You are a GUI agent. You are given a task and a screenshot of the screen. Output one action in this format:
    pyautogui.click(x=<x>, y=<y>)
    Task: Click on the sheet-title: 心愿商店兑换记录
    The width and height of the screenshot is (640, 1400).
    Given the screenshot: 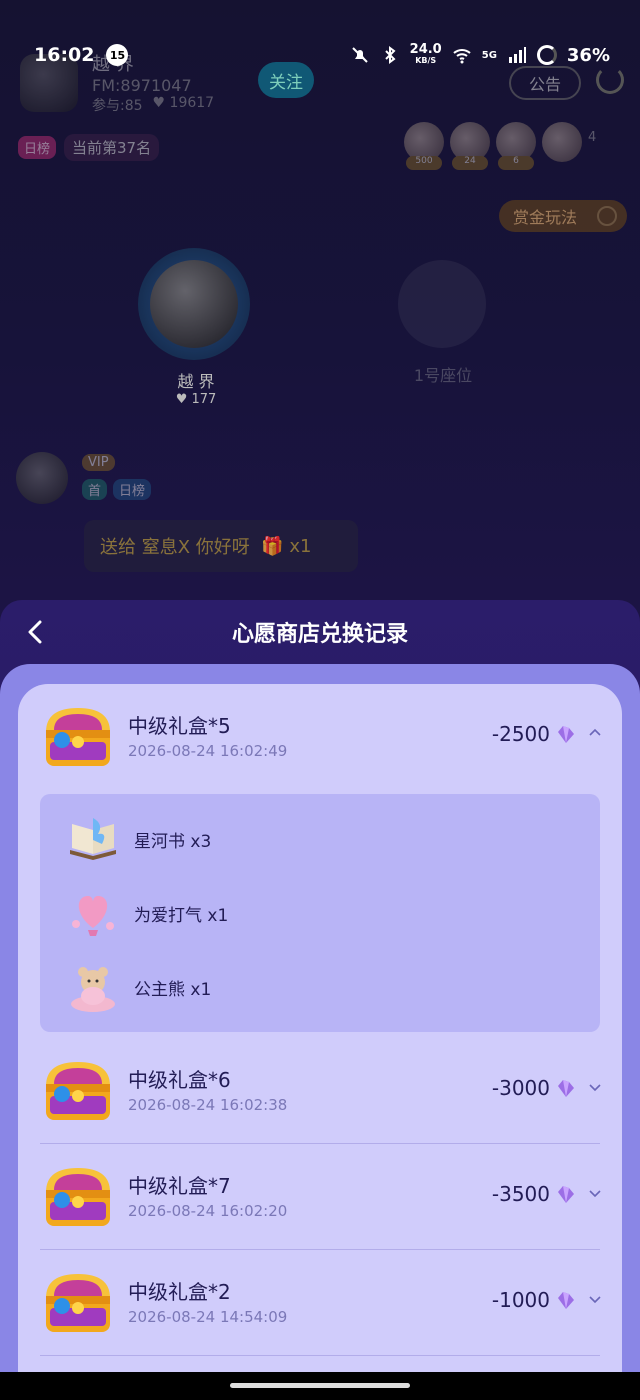 What is the action you would take?
    pyautogui.click(x=319, y=634)
    